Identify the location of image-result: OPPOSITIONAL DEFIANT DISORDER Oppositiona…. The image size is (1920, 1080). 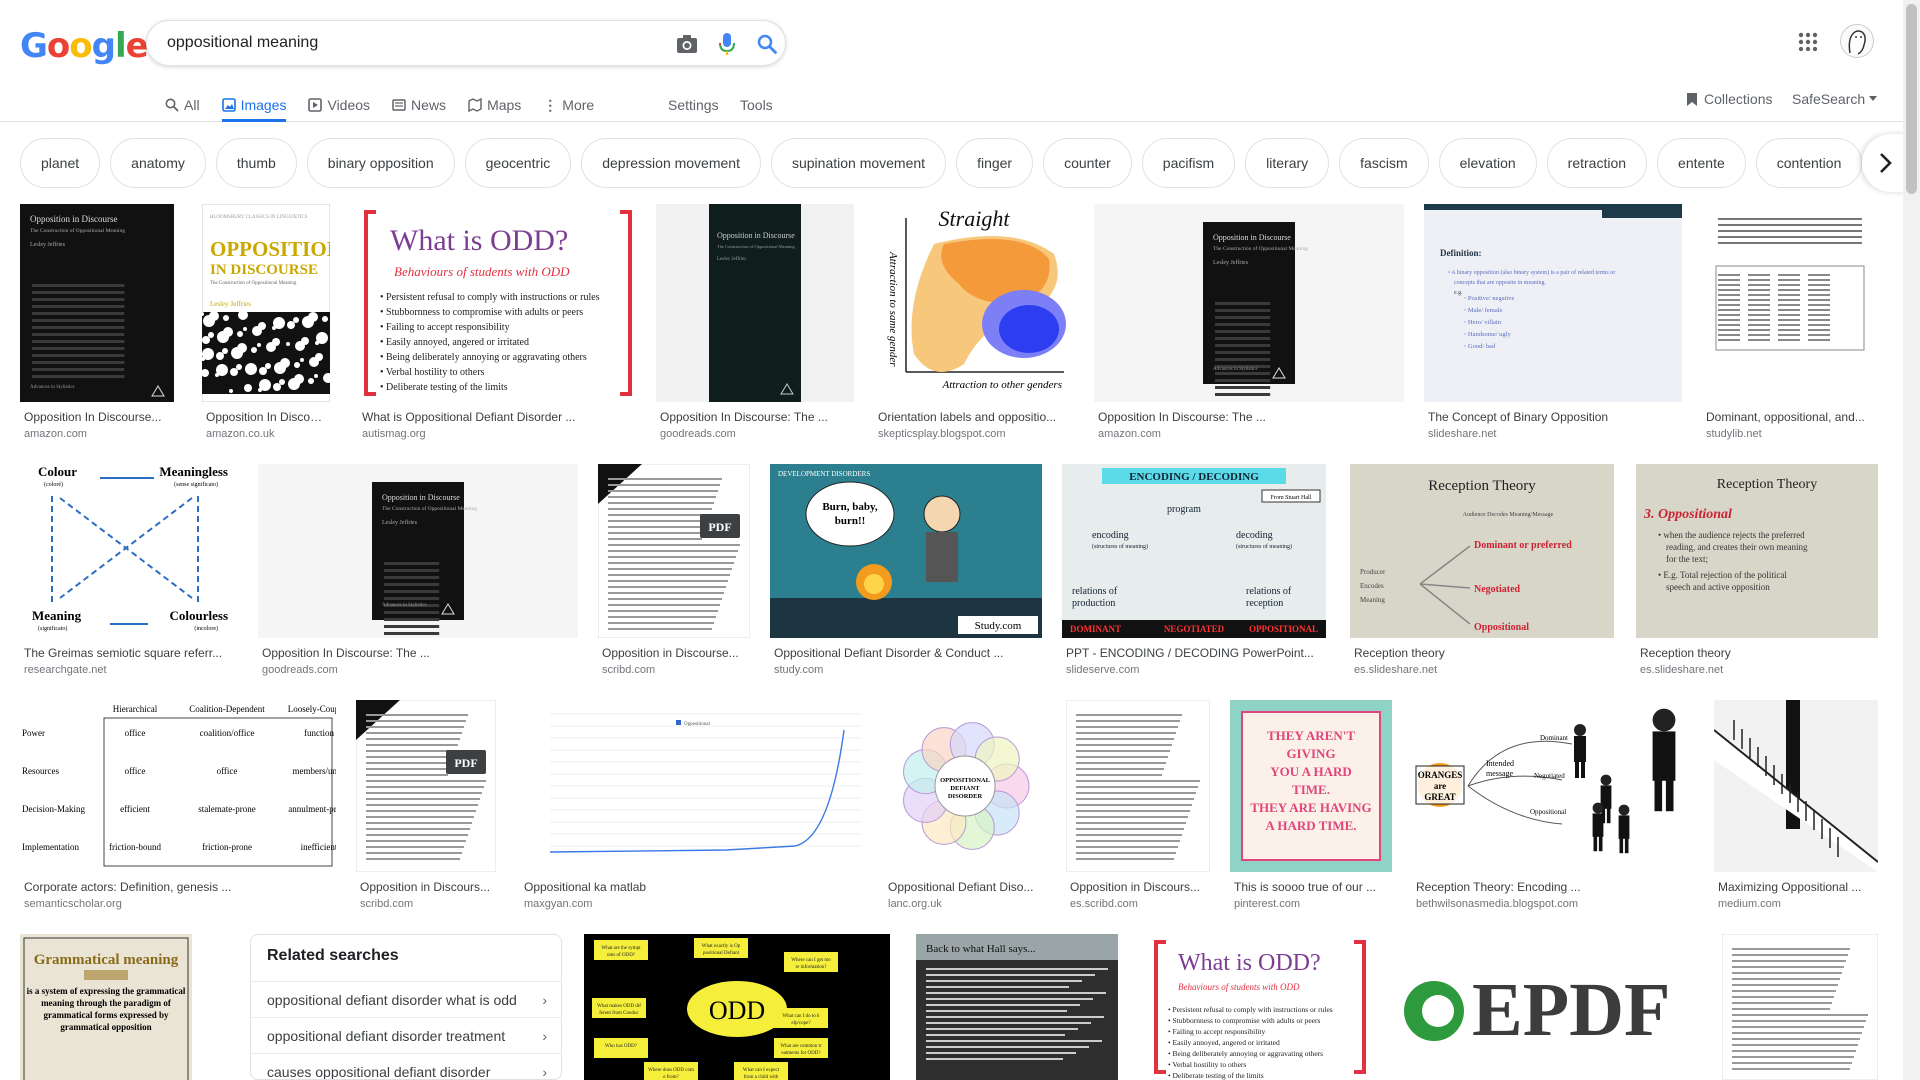
(965, 808).